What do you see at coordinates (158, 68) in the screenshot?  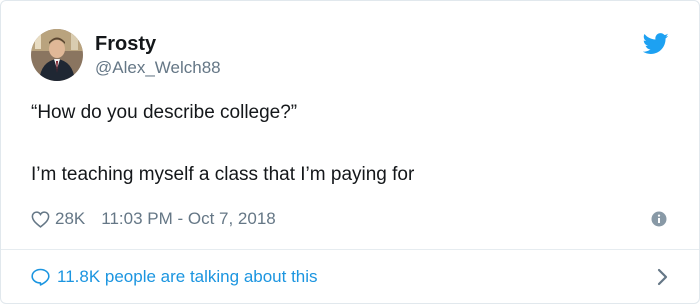 I see `author-handle: @Alex_Welch88` at bounding box center [158, 68].